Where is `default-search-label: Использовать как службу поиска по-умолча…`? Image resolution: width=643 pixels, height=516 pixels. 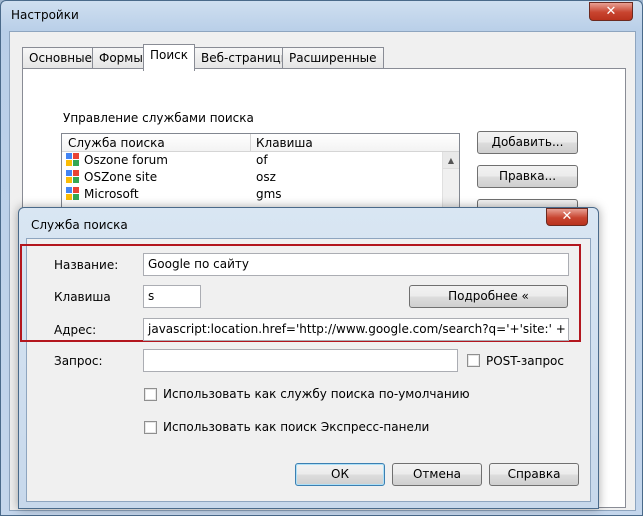
default-search-label: Использовать как службу поиска по-умолча… is located at coordinates (316, 394).